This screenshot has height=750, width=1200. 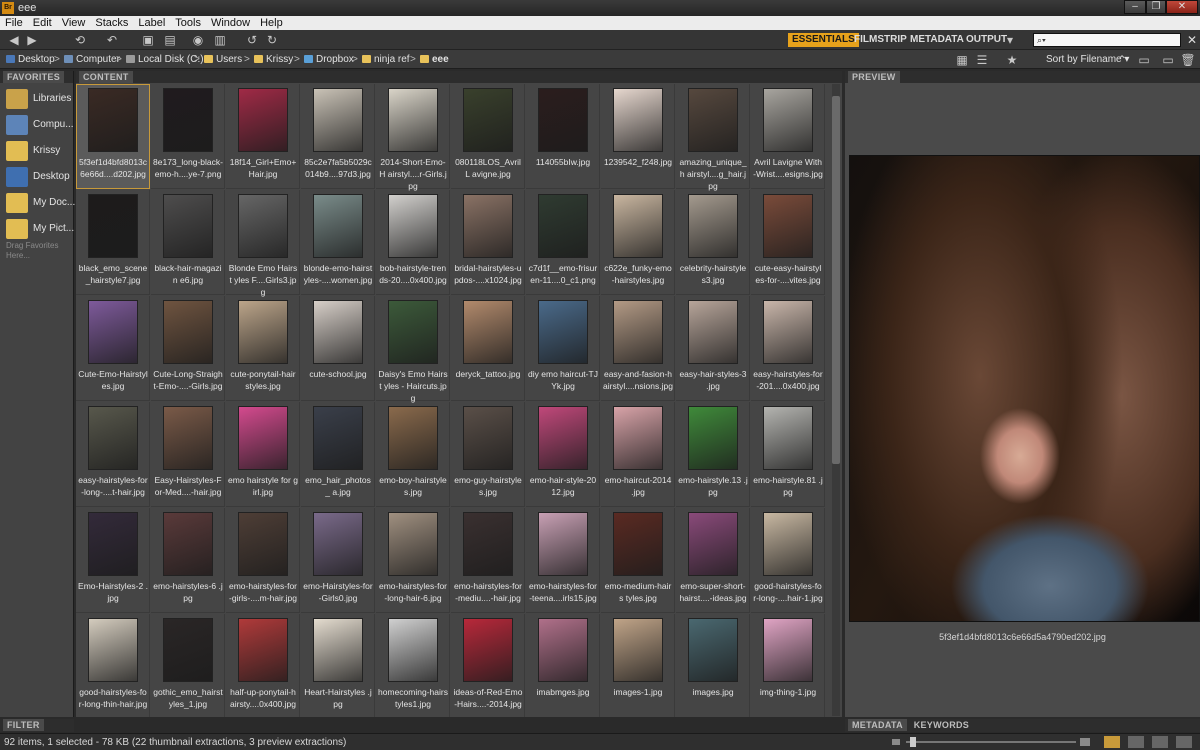 What do you see at coordinates (263, 665) in the screenshot?
I see `thumbnail-item: half-up-ponytail-h airsty....0x400.jpg` at bounding box center [263, 665].